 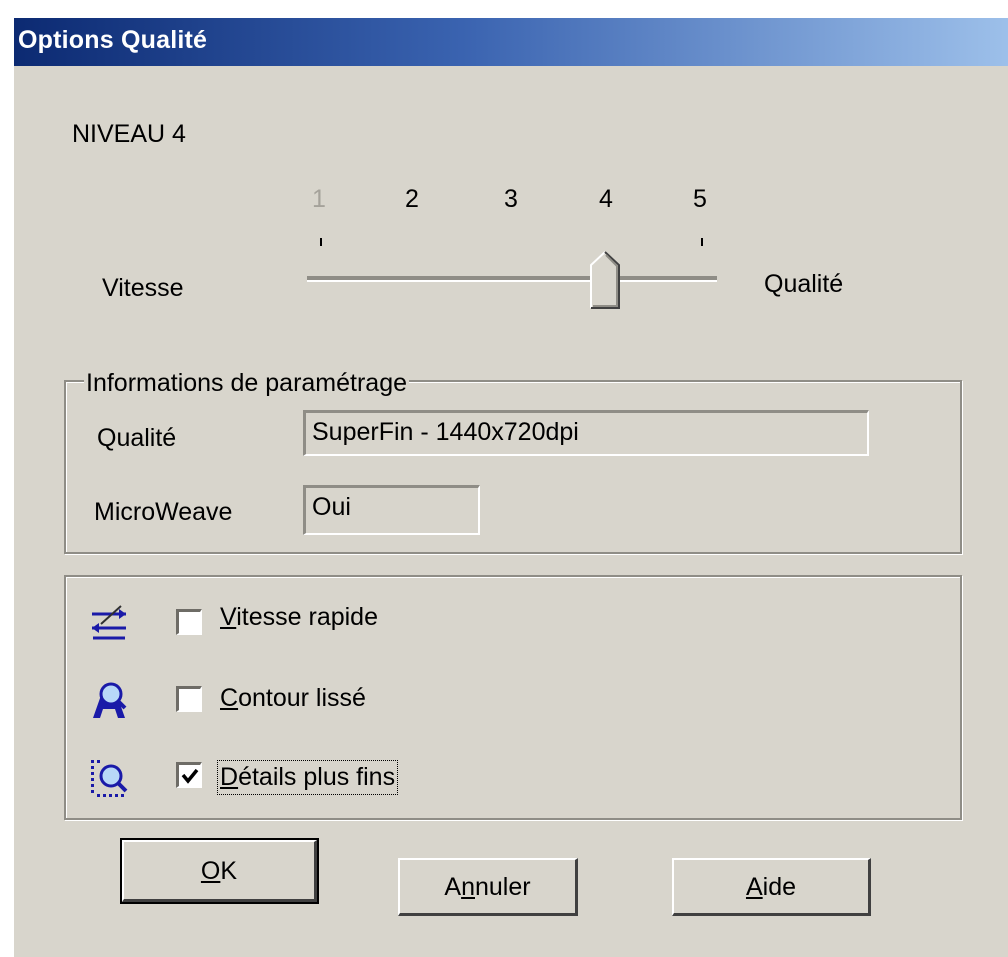 What do you see at coordinates (109, 622) in the screenshot?
I see `high-speed-icon` at bounding box center [109, 622].